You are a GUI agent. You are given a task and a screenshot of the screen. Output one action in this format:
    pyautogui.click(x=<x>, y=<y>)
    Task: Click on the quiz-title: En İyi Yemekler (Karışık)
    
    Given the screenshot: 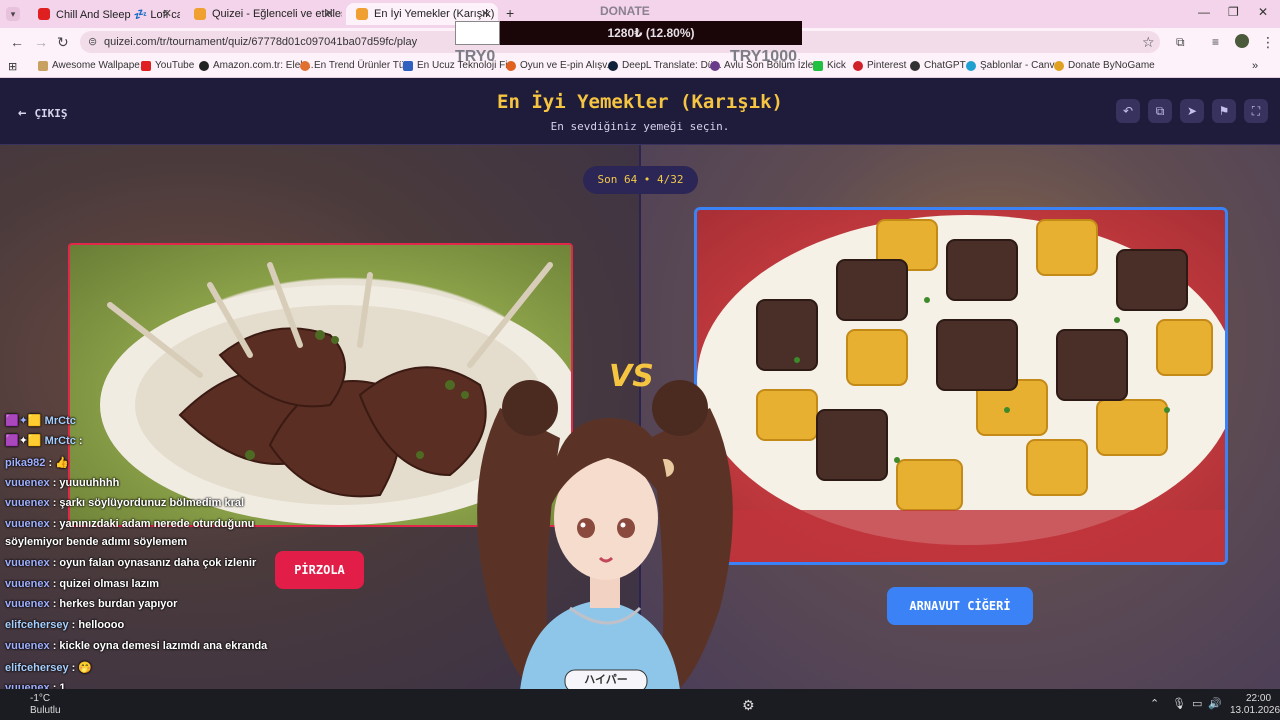 What is the action you would take?
    pyautogui.click(x=640, y=102)
    